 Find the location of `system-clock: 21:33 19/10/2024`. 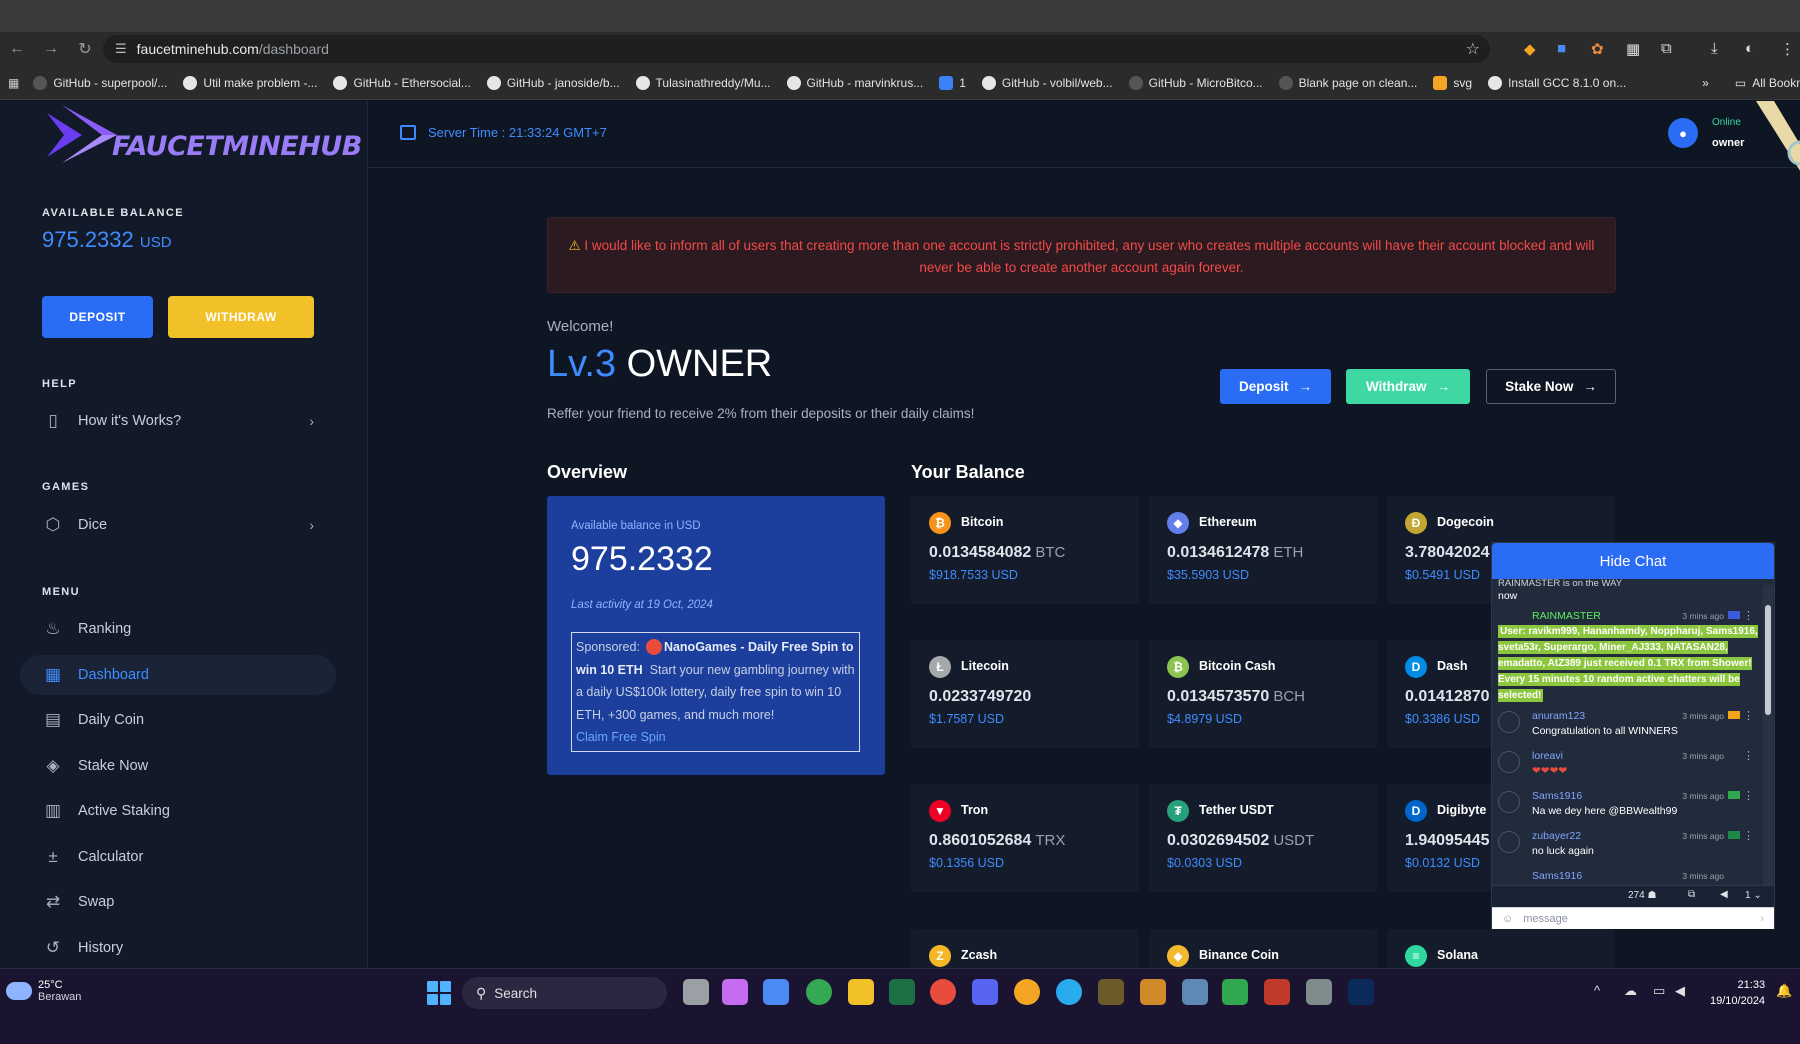

system-clock: 21:33 19/10/2024 is located at coordinates (1737, 993).